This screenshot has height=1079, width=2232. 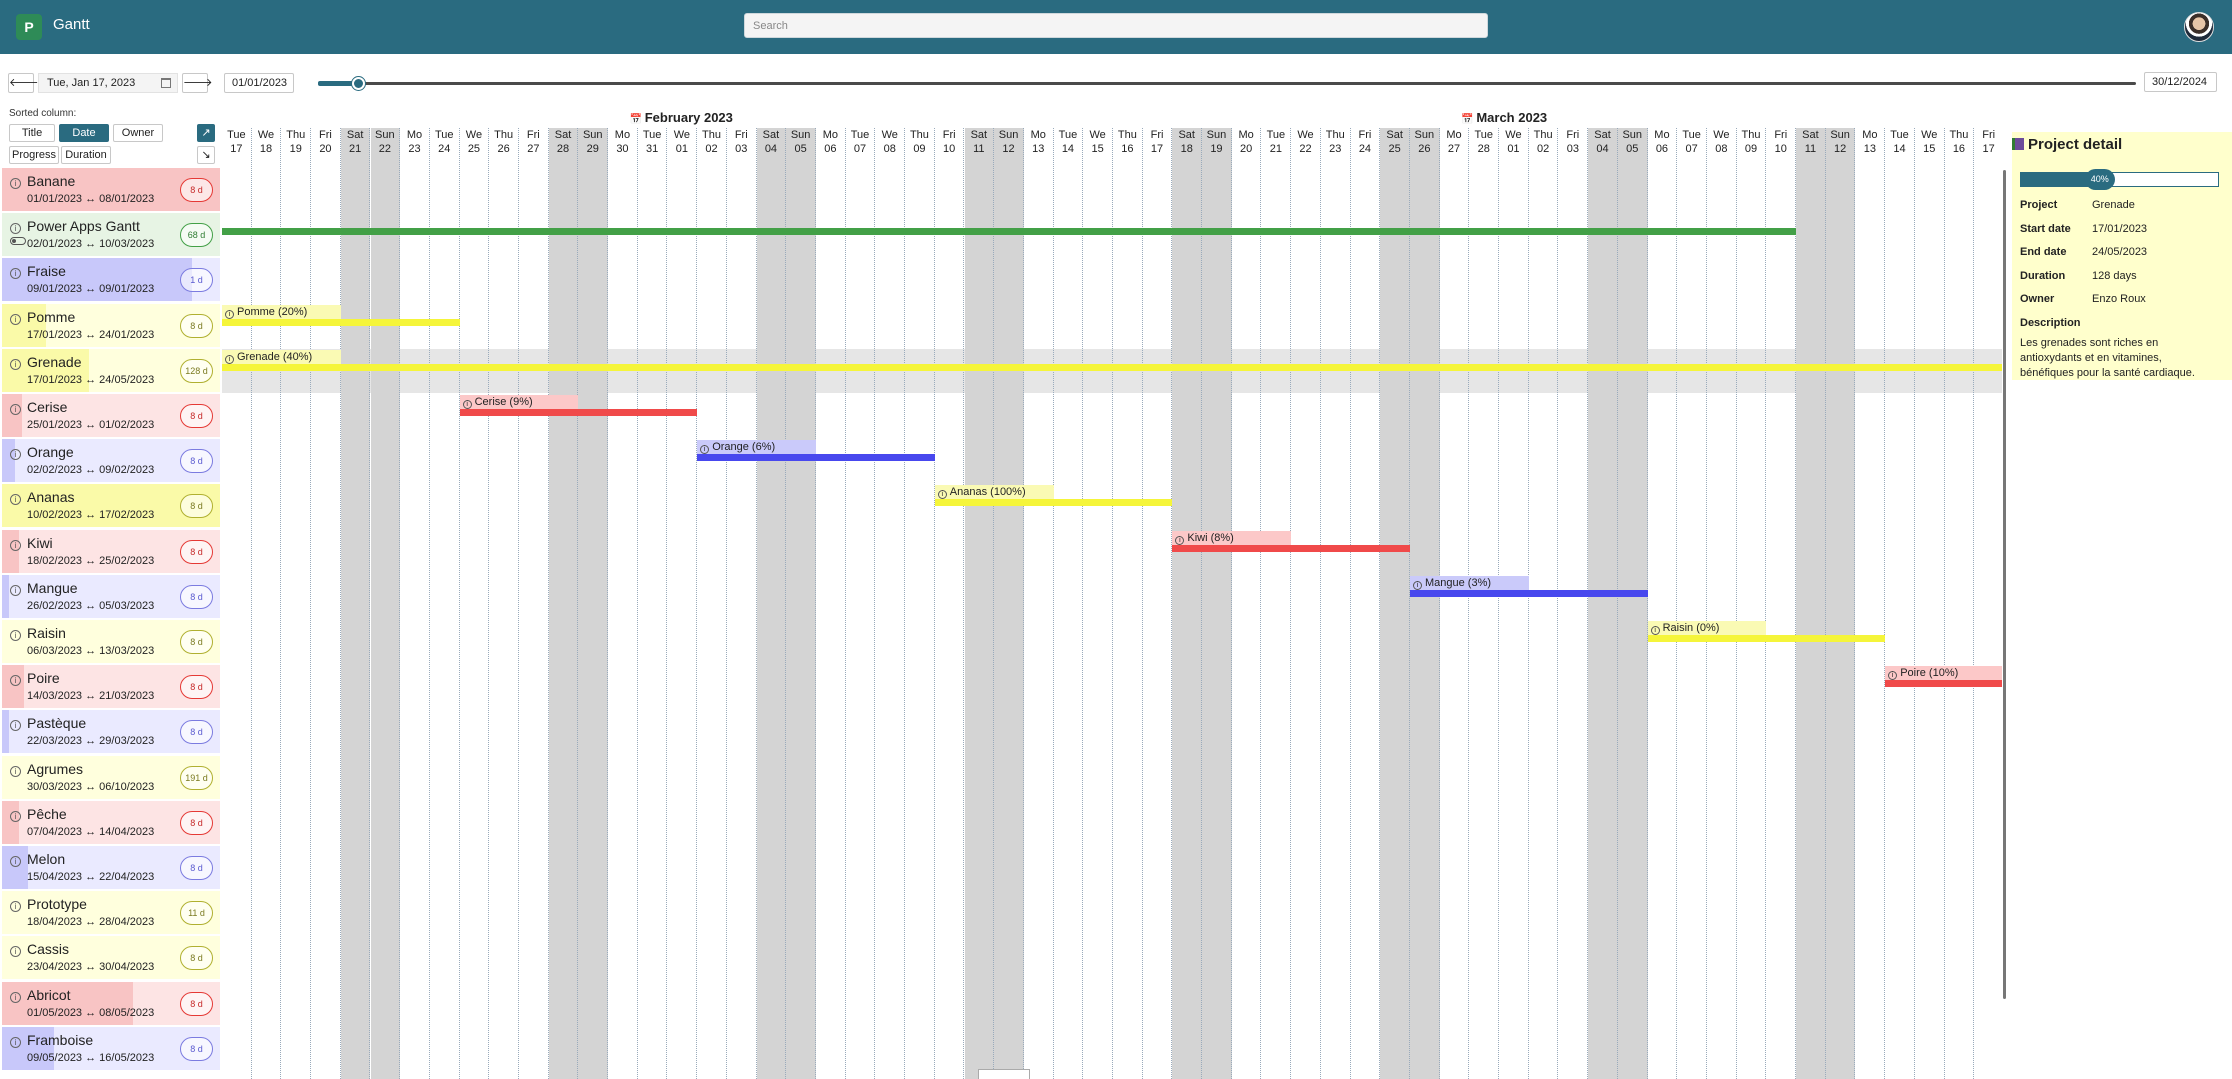 What do you see at coordinates (111, 596) in the screenshot?
I see `task-row: i Mangue 26/02/2023 ↔ 05/03/2023 8 d` at bounding box center [111, 596].